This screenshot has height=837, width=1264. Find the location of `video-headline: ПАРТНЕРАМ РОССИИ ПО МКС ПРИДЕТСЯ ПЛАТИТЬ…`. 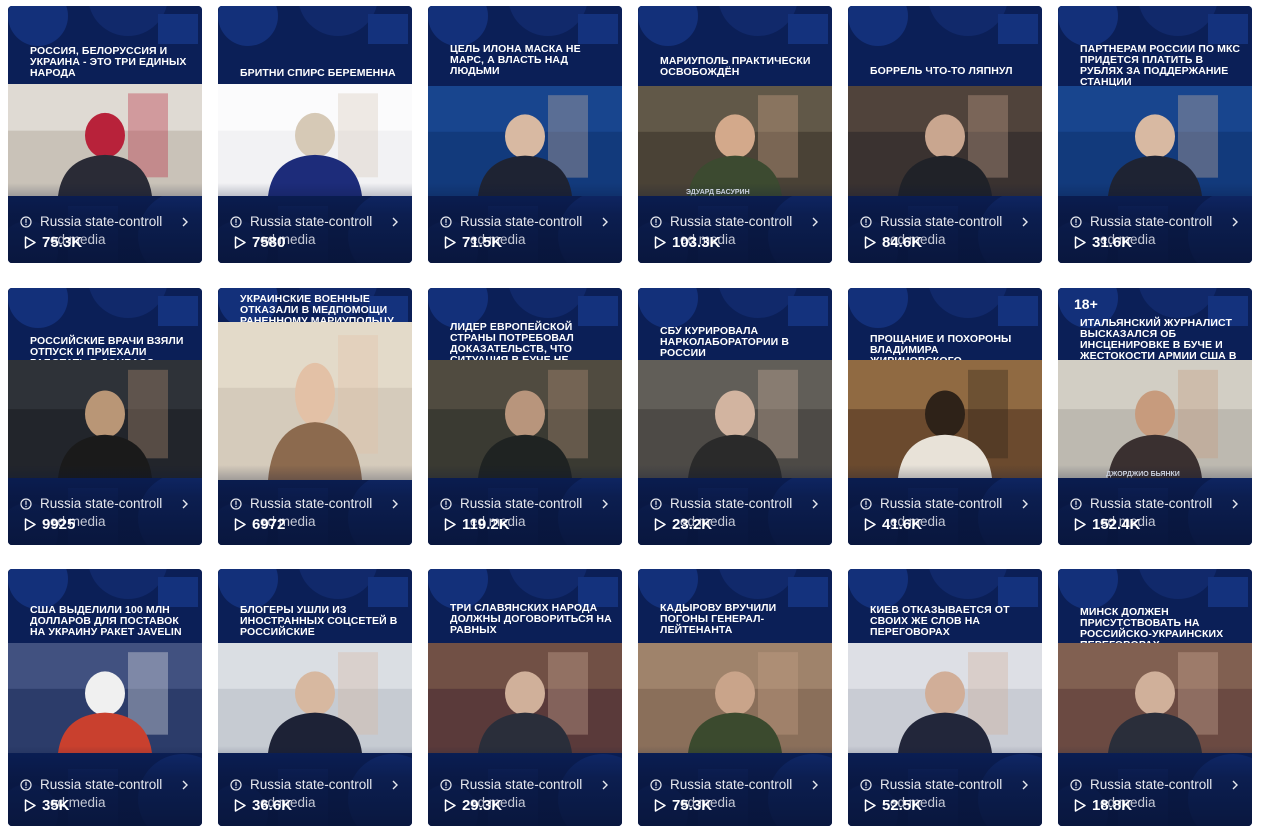

video-headline: ПАРТНЕРАМ РОССИИ ПО МКС ПРИДЕТСЯ ПЛАТИТЬ… is located at coordinates (1160, 65).